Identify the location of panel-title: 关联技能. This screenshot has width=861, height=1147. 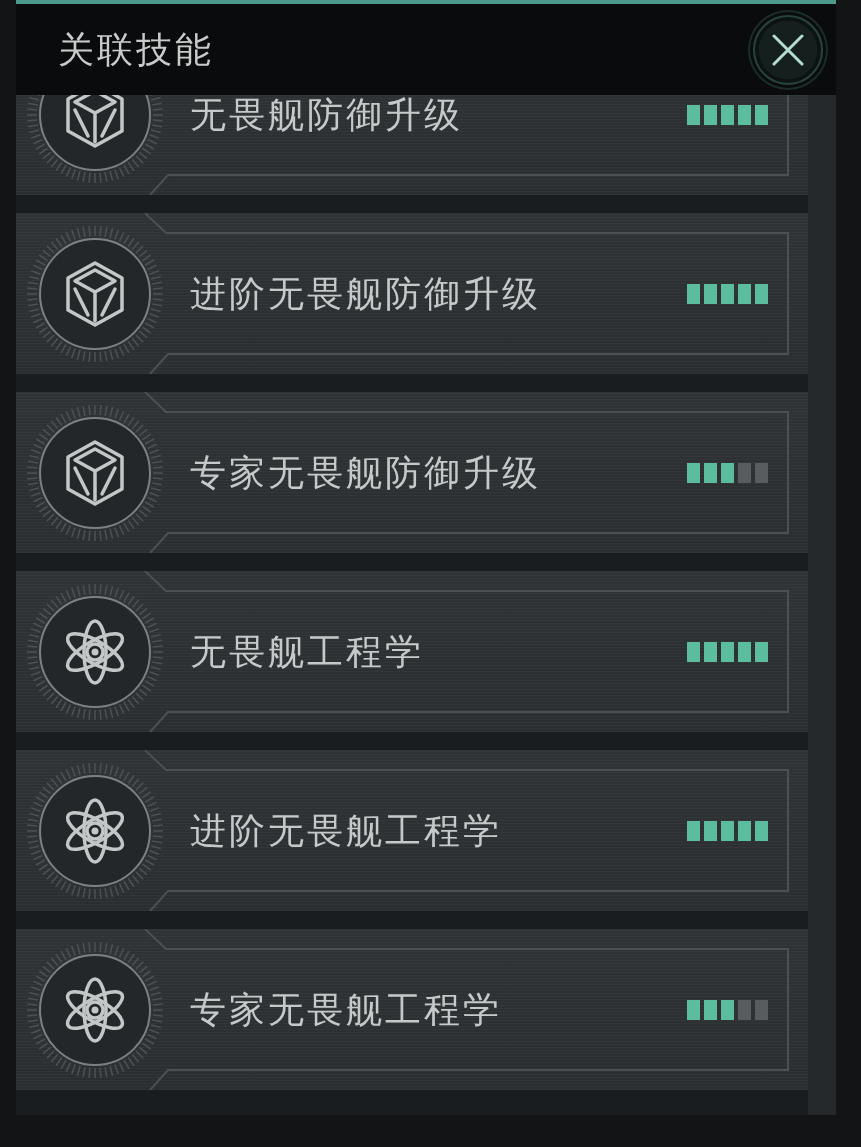
(136, 49).